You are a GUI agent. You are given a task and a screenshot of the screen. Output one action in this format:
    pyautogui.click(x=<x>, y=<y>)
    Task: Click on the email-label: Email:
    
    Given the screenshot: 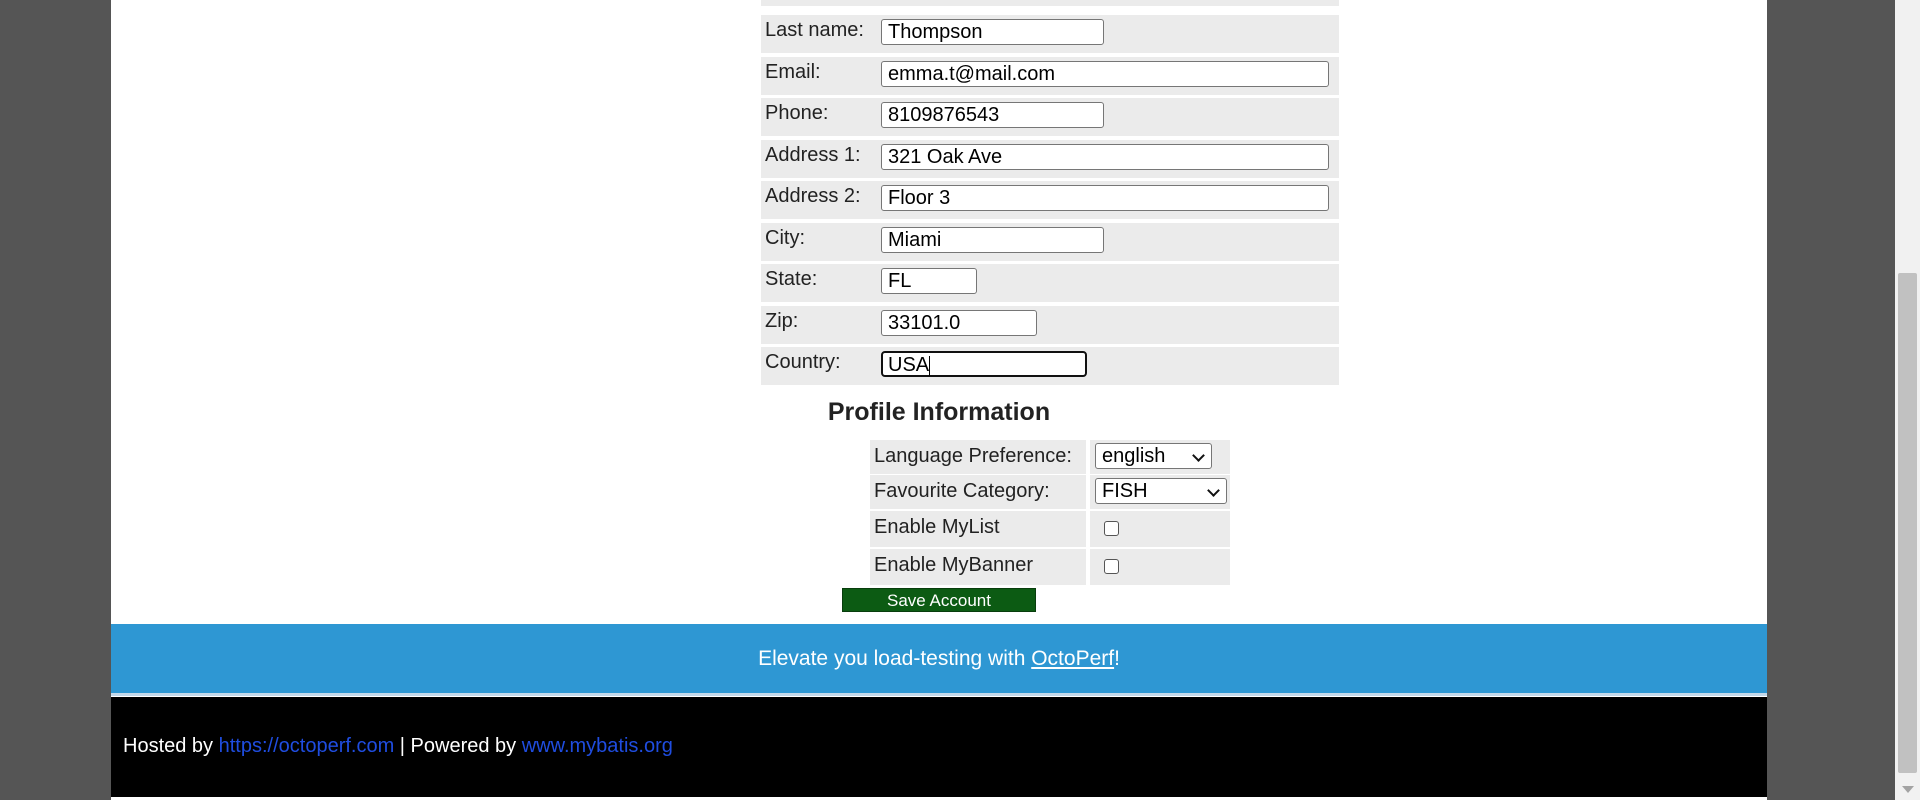 What is the action you would take?
    pyautogui.click(x=793, y=72)
    